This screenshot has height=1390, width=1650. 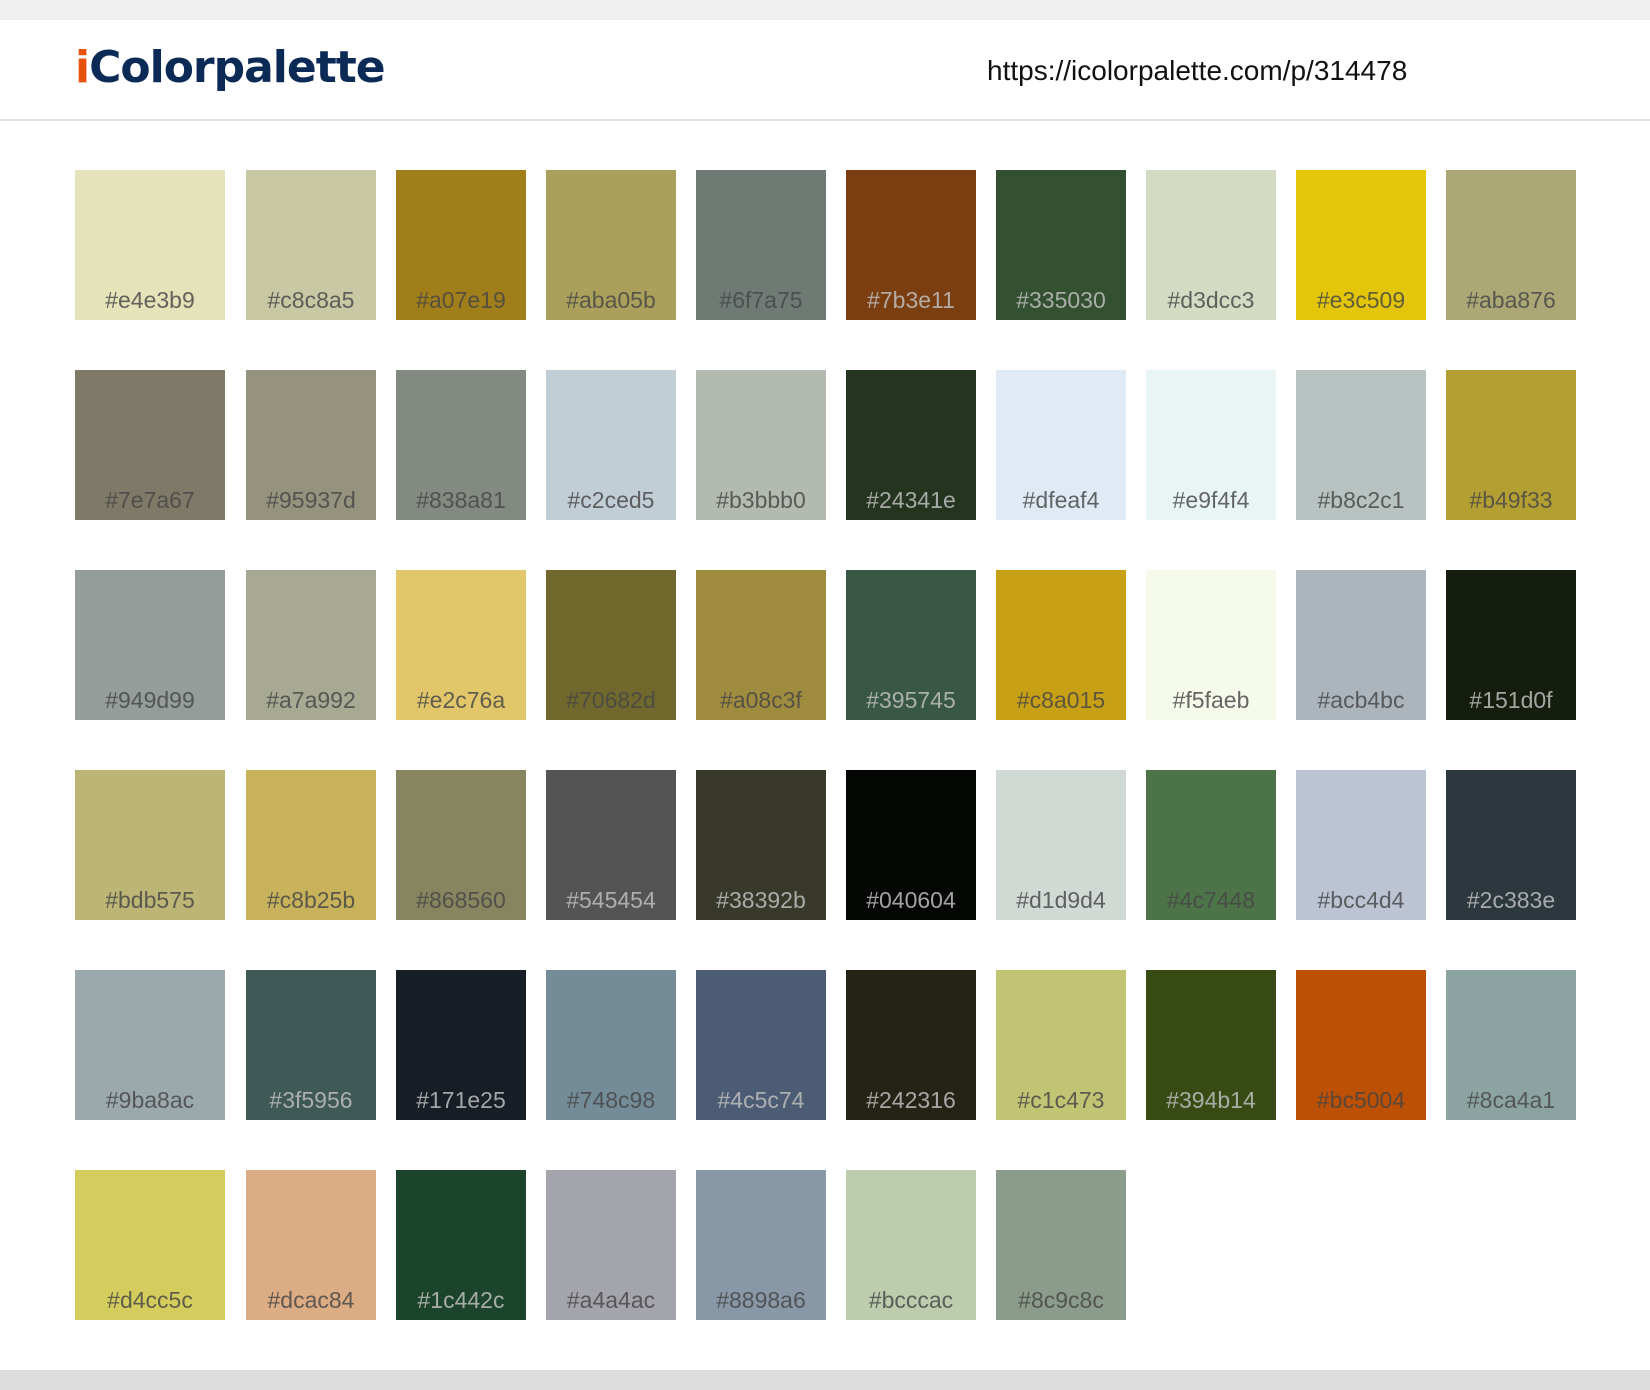 What do you see at coordinates (230, 68) in the screenshot?
I see `site-logo: iColorpalette` at bounding box center [230, 68].